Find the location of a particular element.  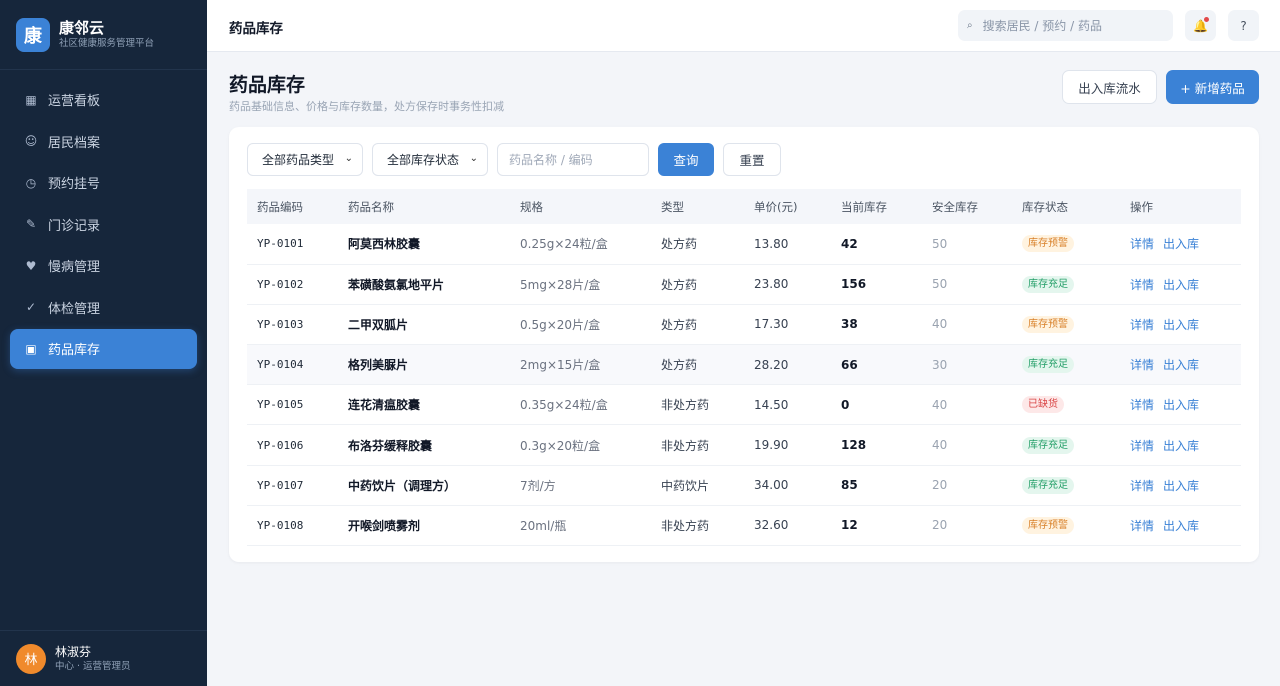

help-icon: ? is located at coordinates (1243, 25).